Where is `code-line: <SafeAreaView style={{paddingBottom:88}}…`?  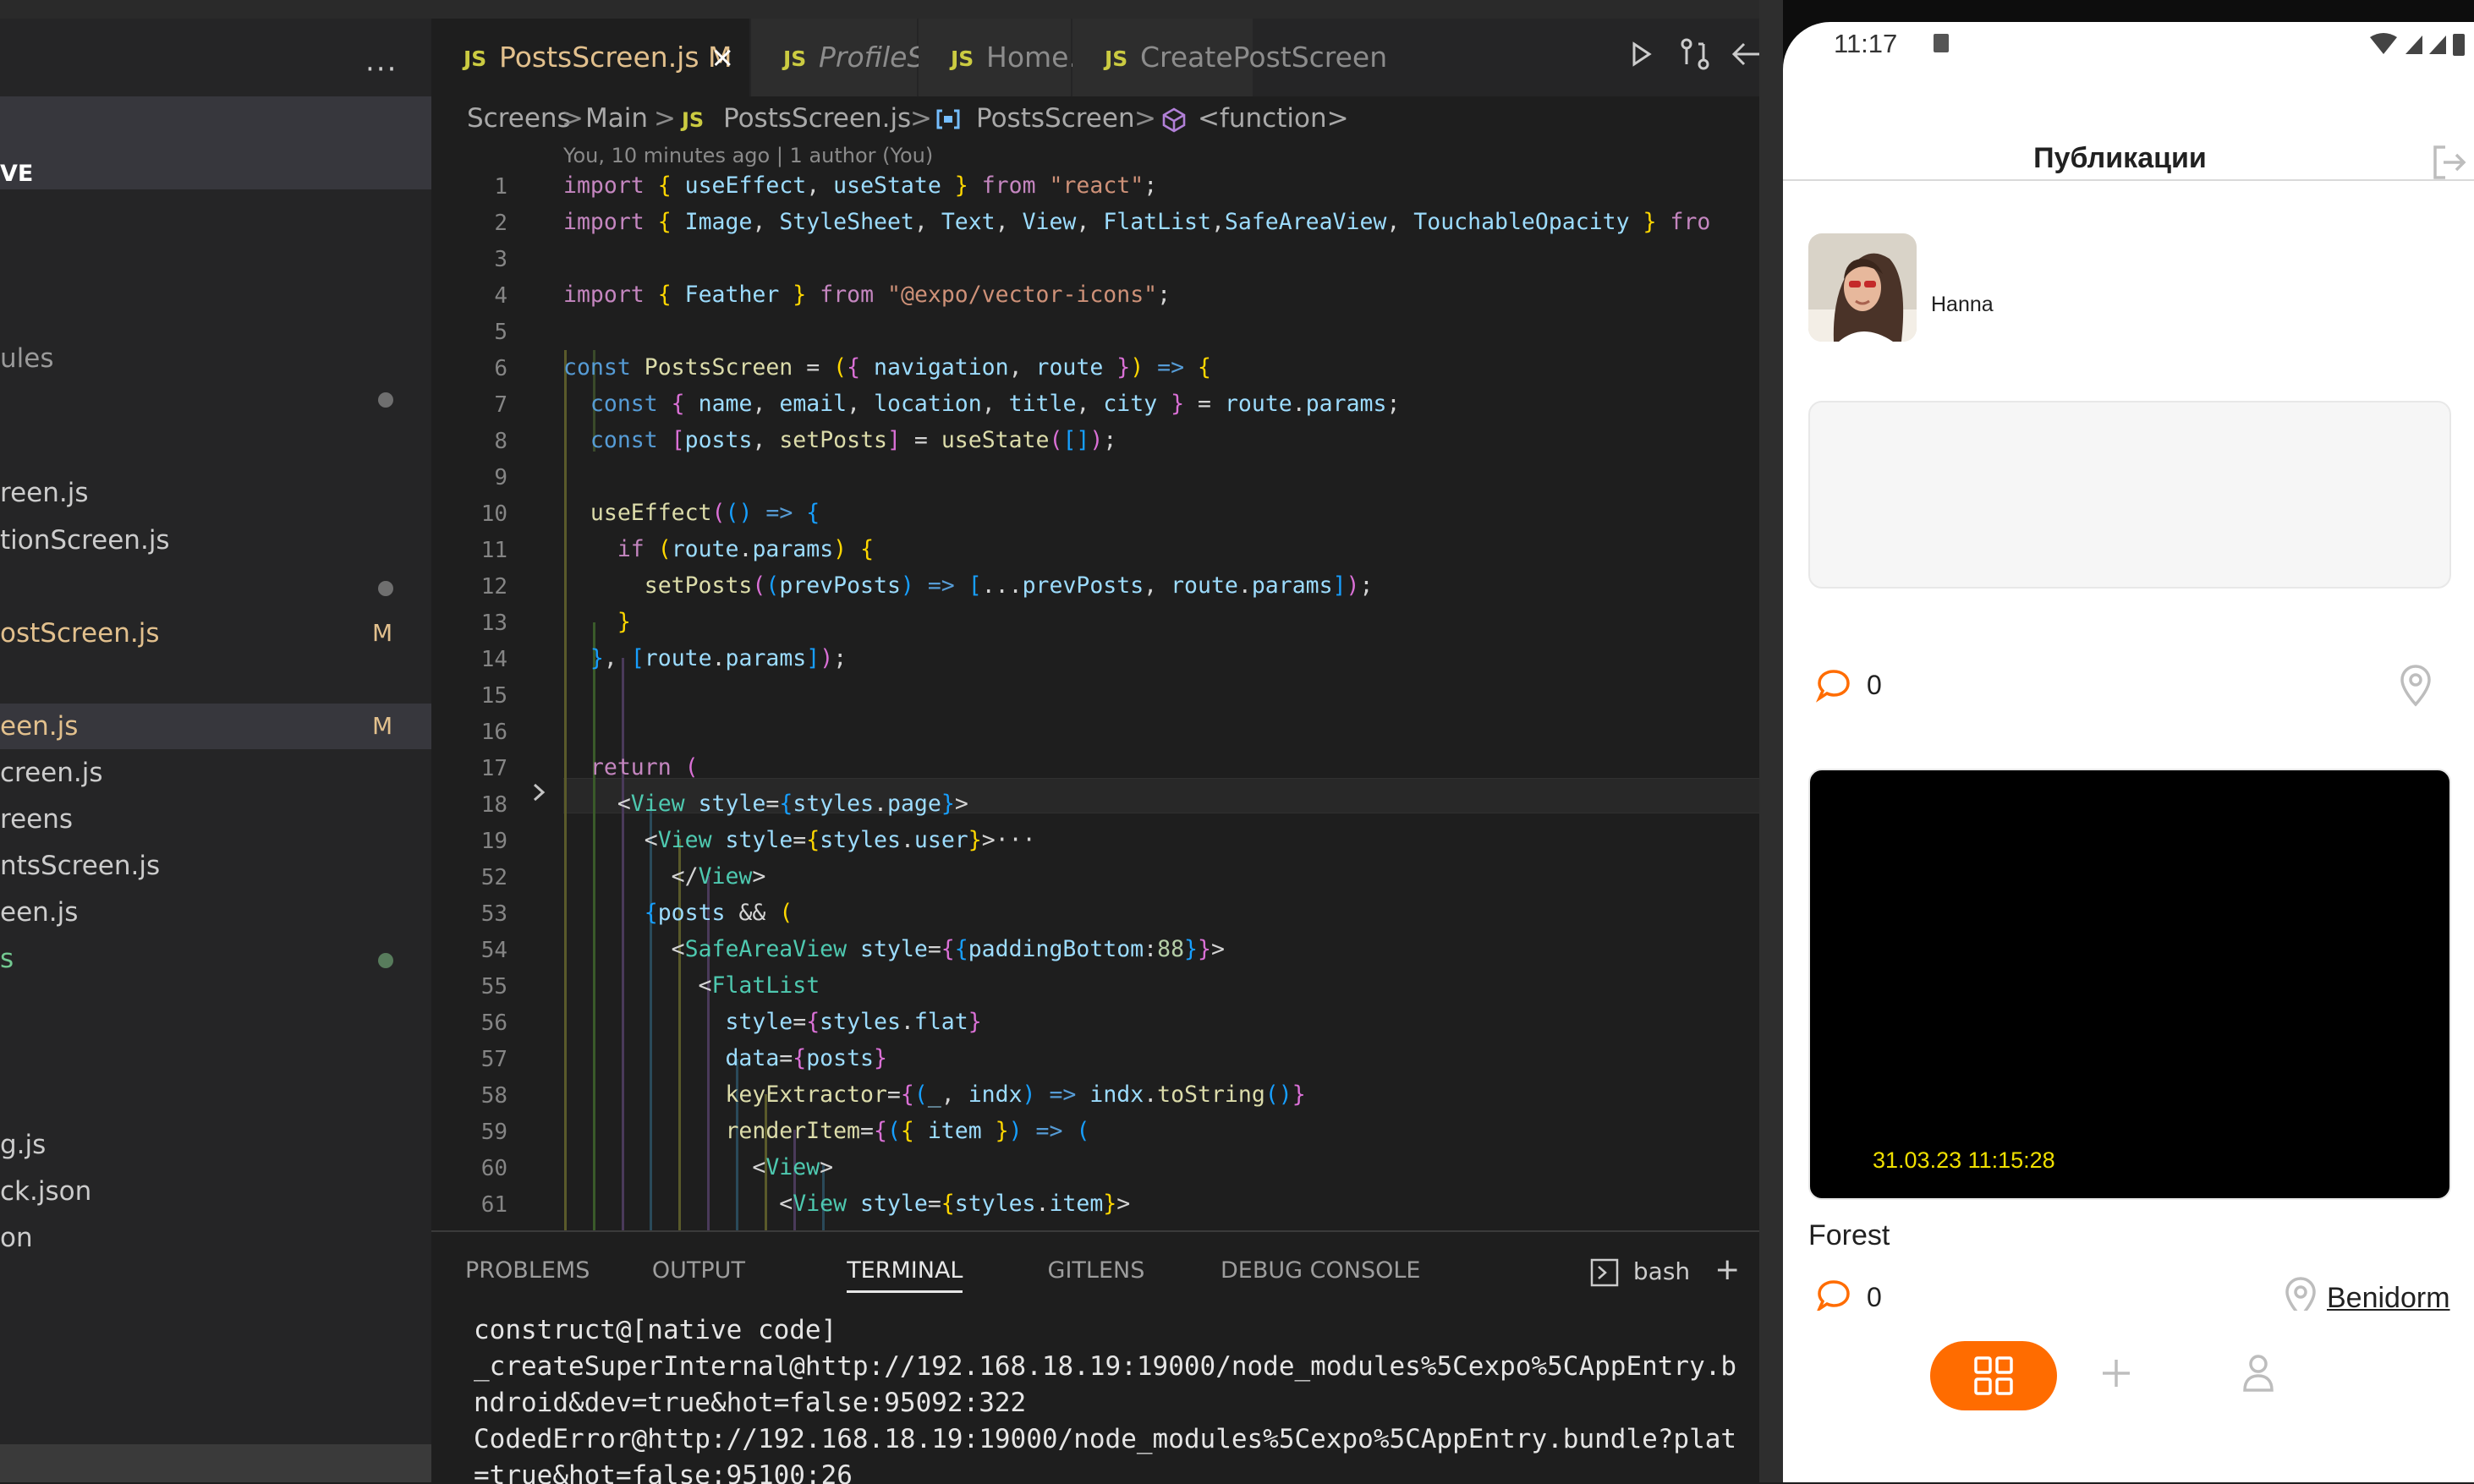
code-line: <SafeAreaView style={{paddingBottom:88}}… is located at coordinates (894, 949).